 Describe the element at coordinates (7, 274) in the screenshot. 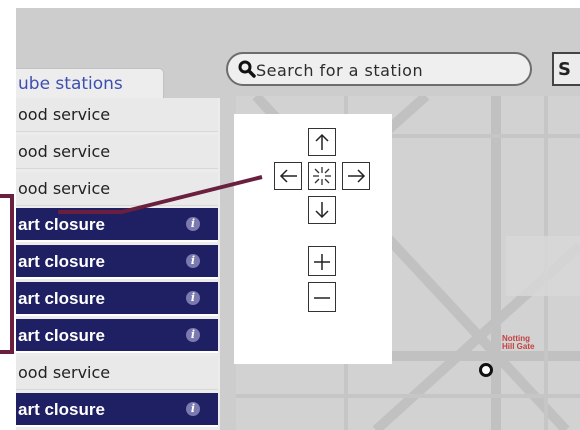

I see `callout-bracket` at that location.